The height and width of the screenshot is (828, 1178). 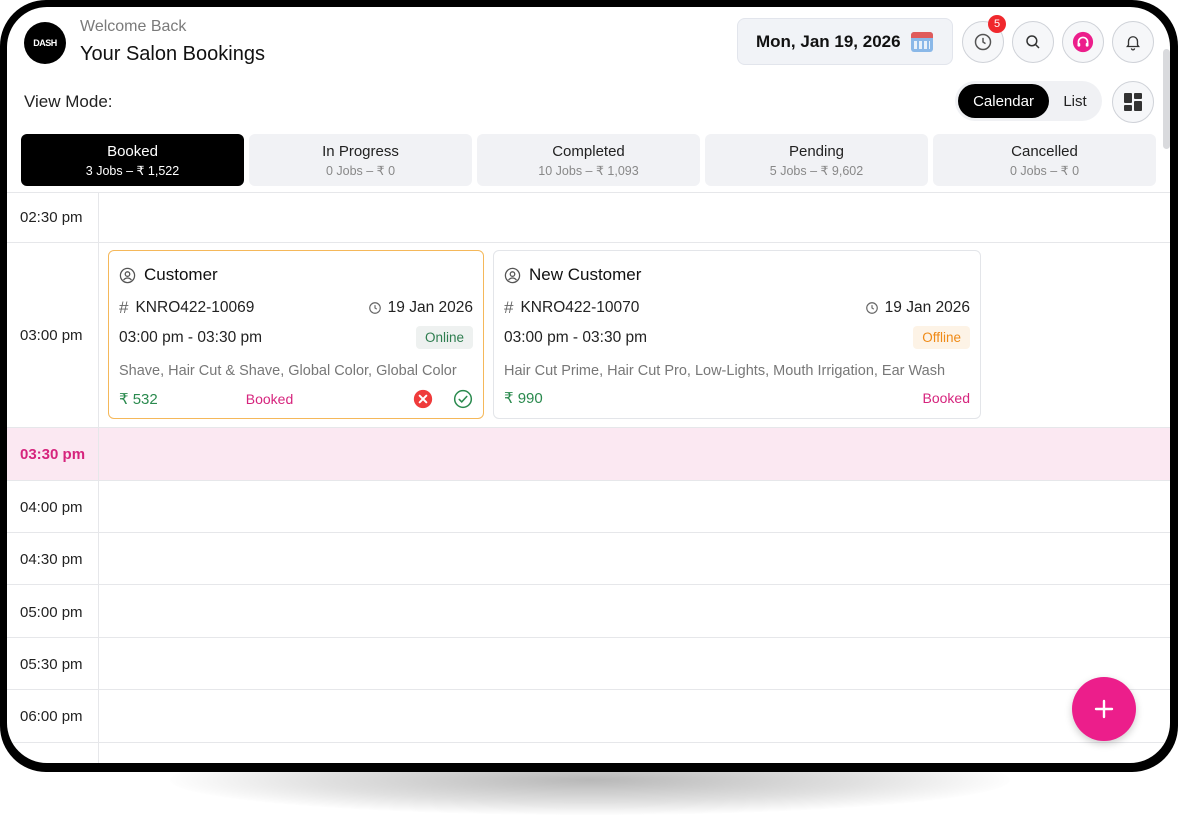 What do you see at coordinates (588, 664) in the screenshot?
I see `time-slot: 05:30 pm` at bounding box center [588, 664].